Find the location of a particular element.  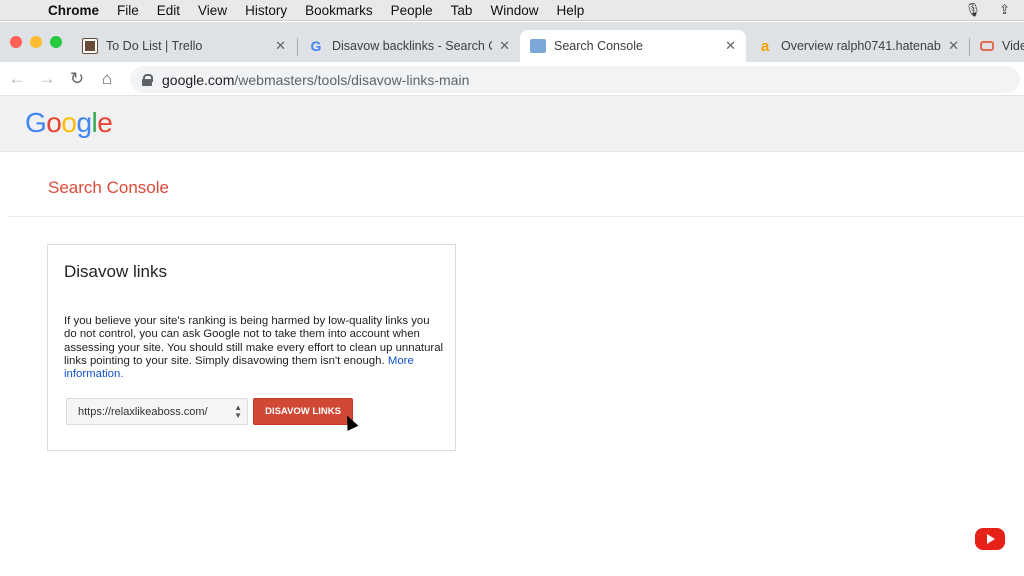

tab-hatena-overview: a Overview ralph0741.hatenablo ✕ is located at coordinates (858, 46).